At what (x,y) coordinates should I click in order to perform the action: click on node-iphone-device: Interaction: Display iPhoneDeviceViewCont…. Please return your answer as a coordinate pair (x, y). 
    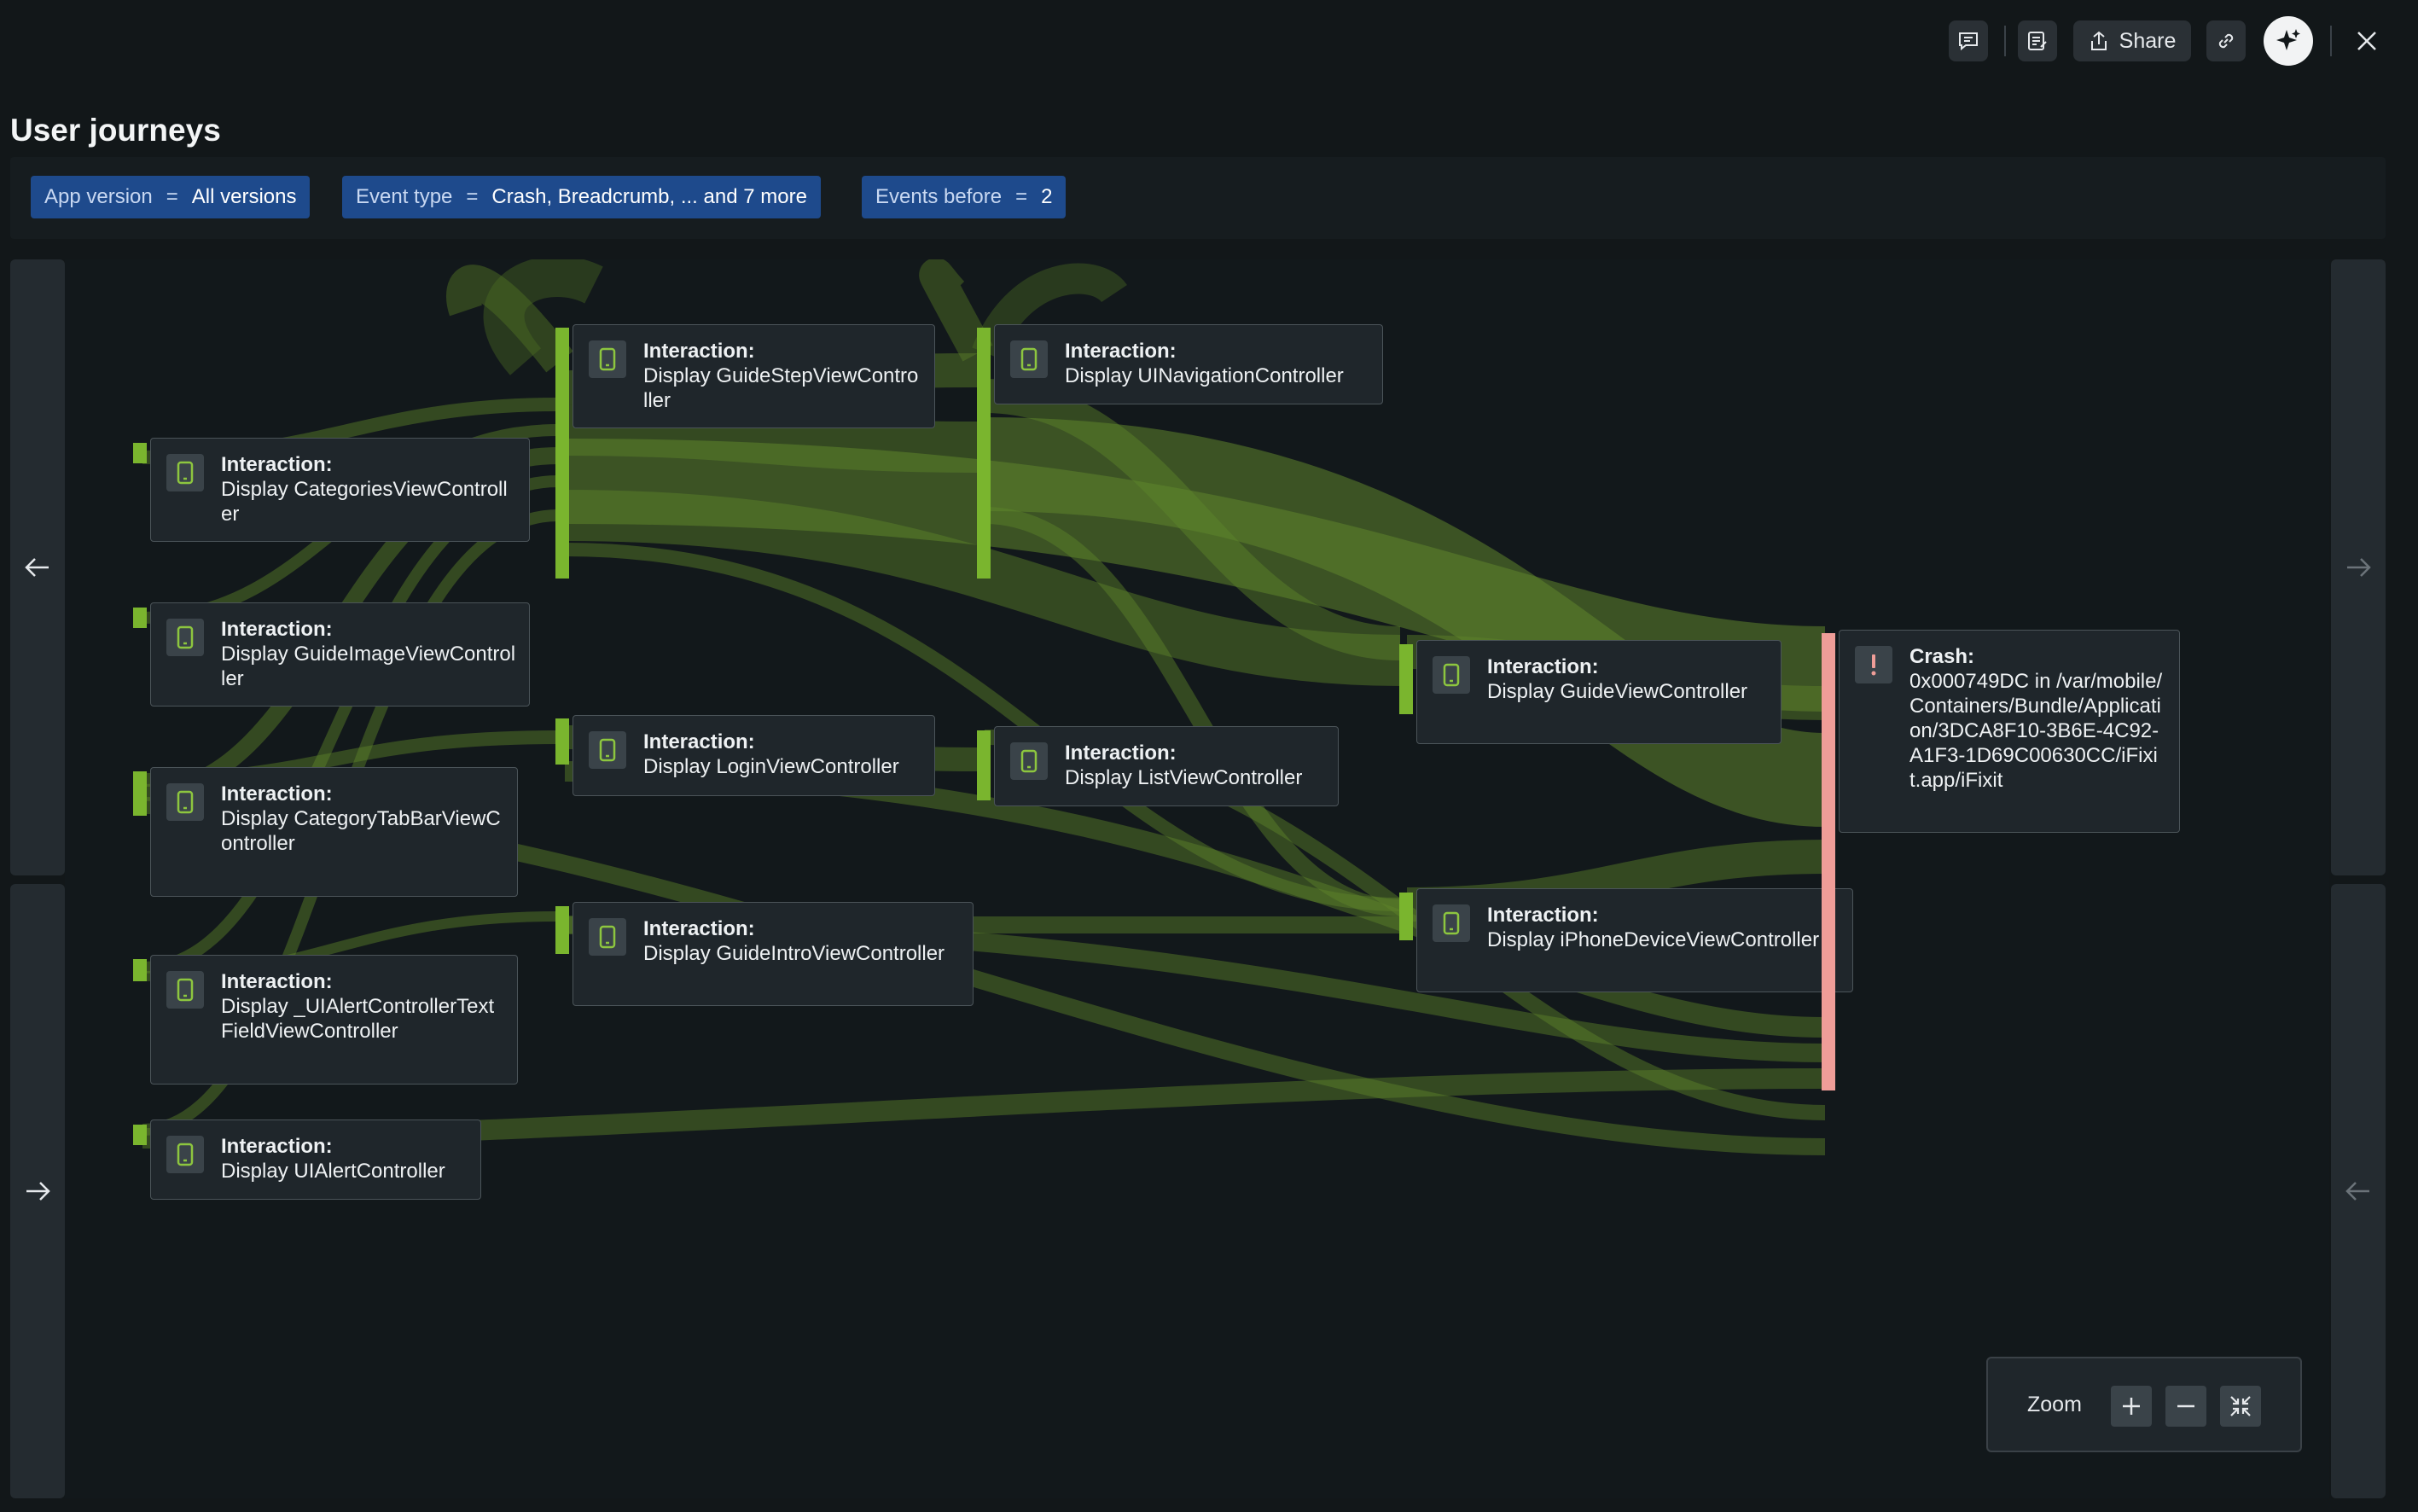
    Looking at the image, I should click on (1634, 940).